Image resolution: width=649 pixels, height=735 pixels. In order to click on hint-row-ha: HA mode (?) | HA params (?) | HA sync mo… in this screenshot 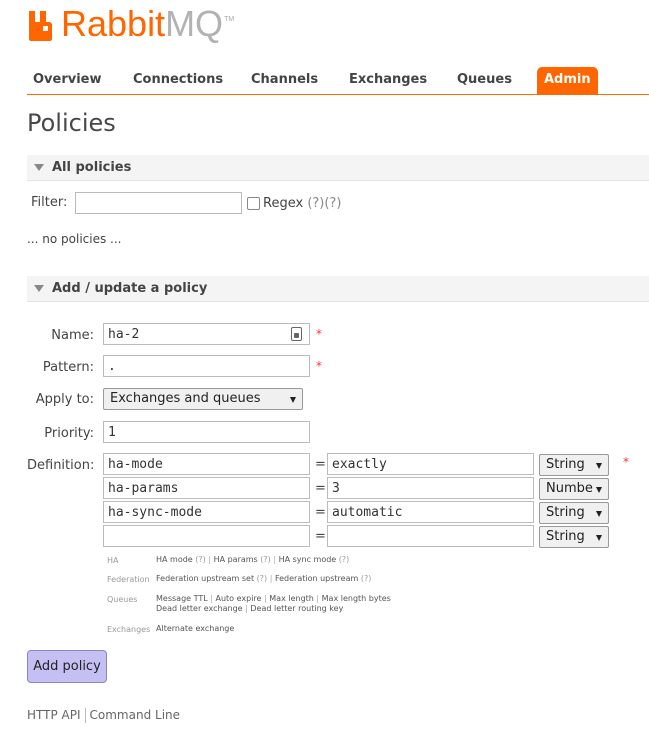, I will do `click(252, 560)`.